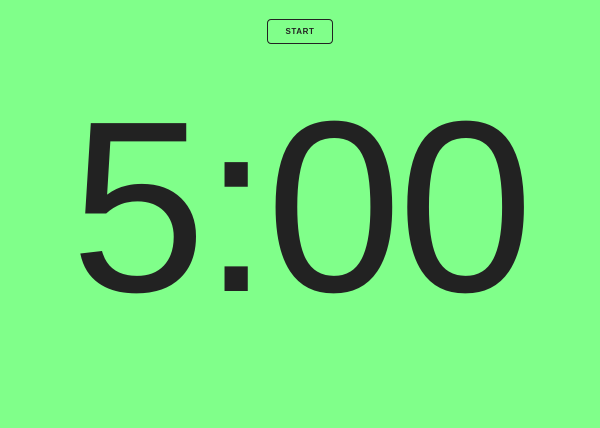  I want to click on start-button: START, so click(300, 31).